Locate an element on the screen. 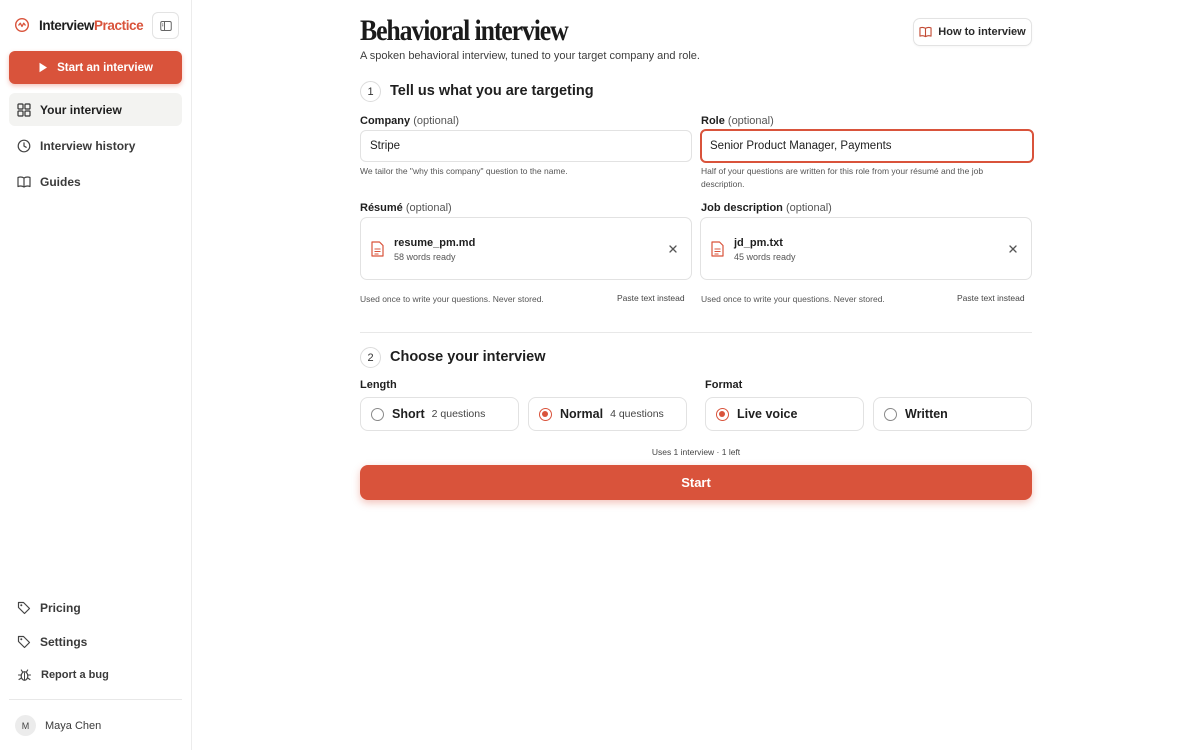  how-to-interview-button: How to interview is located at coordinates (972, 32).